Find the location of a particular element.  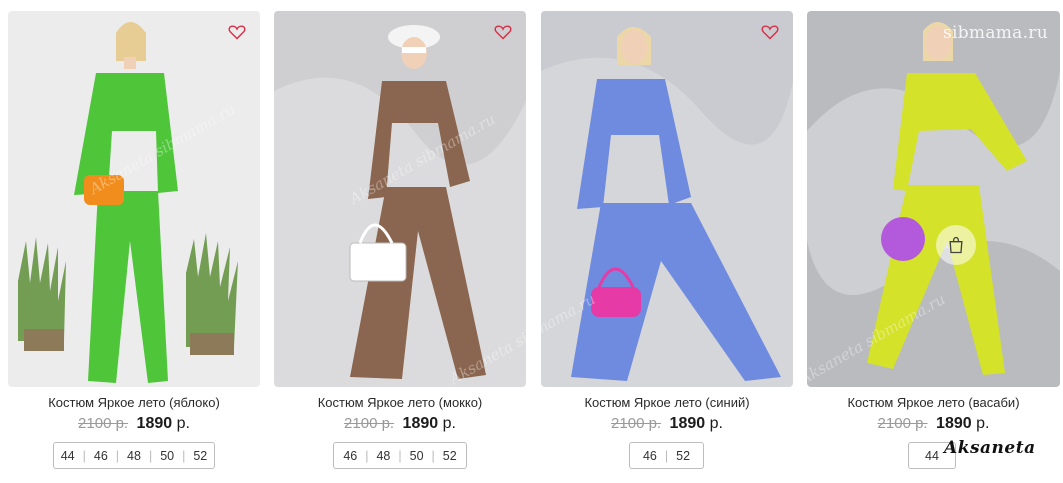

size-selector: 44 | 46 | 48 | 50 | 52 is located at coordinates (134, 455).